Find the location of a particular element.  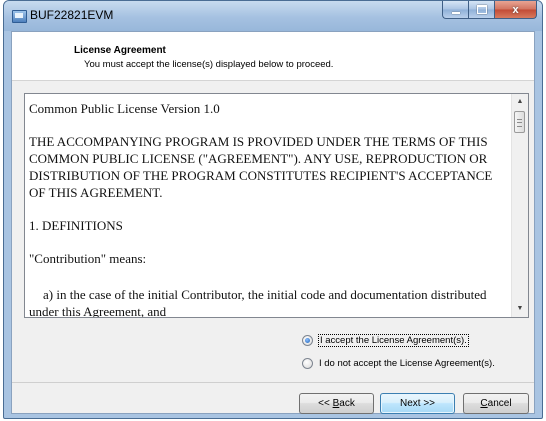

cancel-mnemonic: C is located at coordinates (484, 403).